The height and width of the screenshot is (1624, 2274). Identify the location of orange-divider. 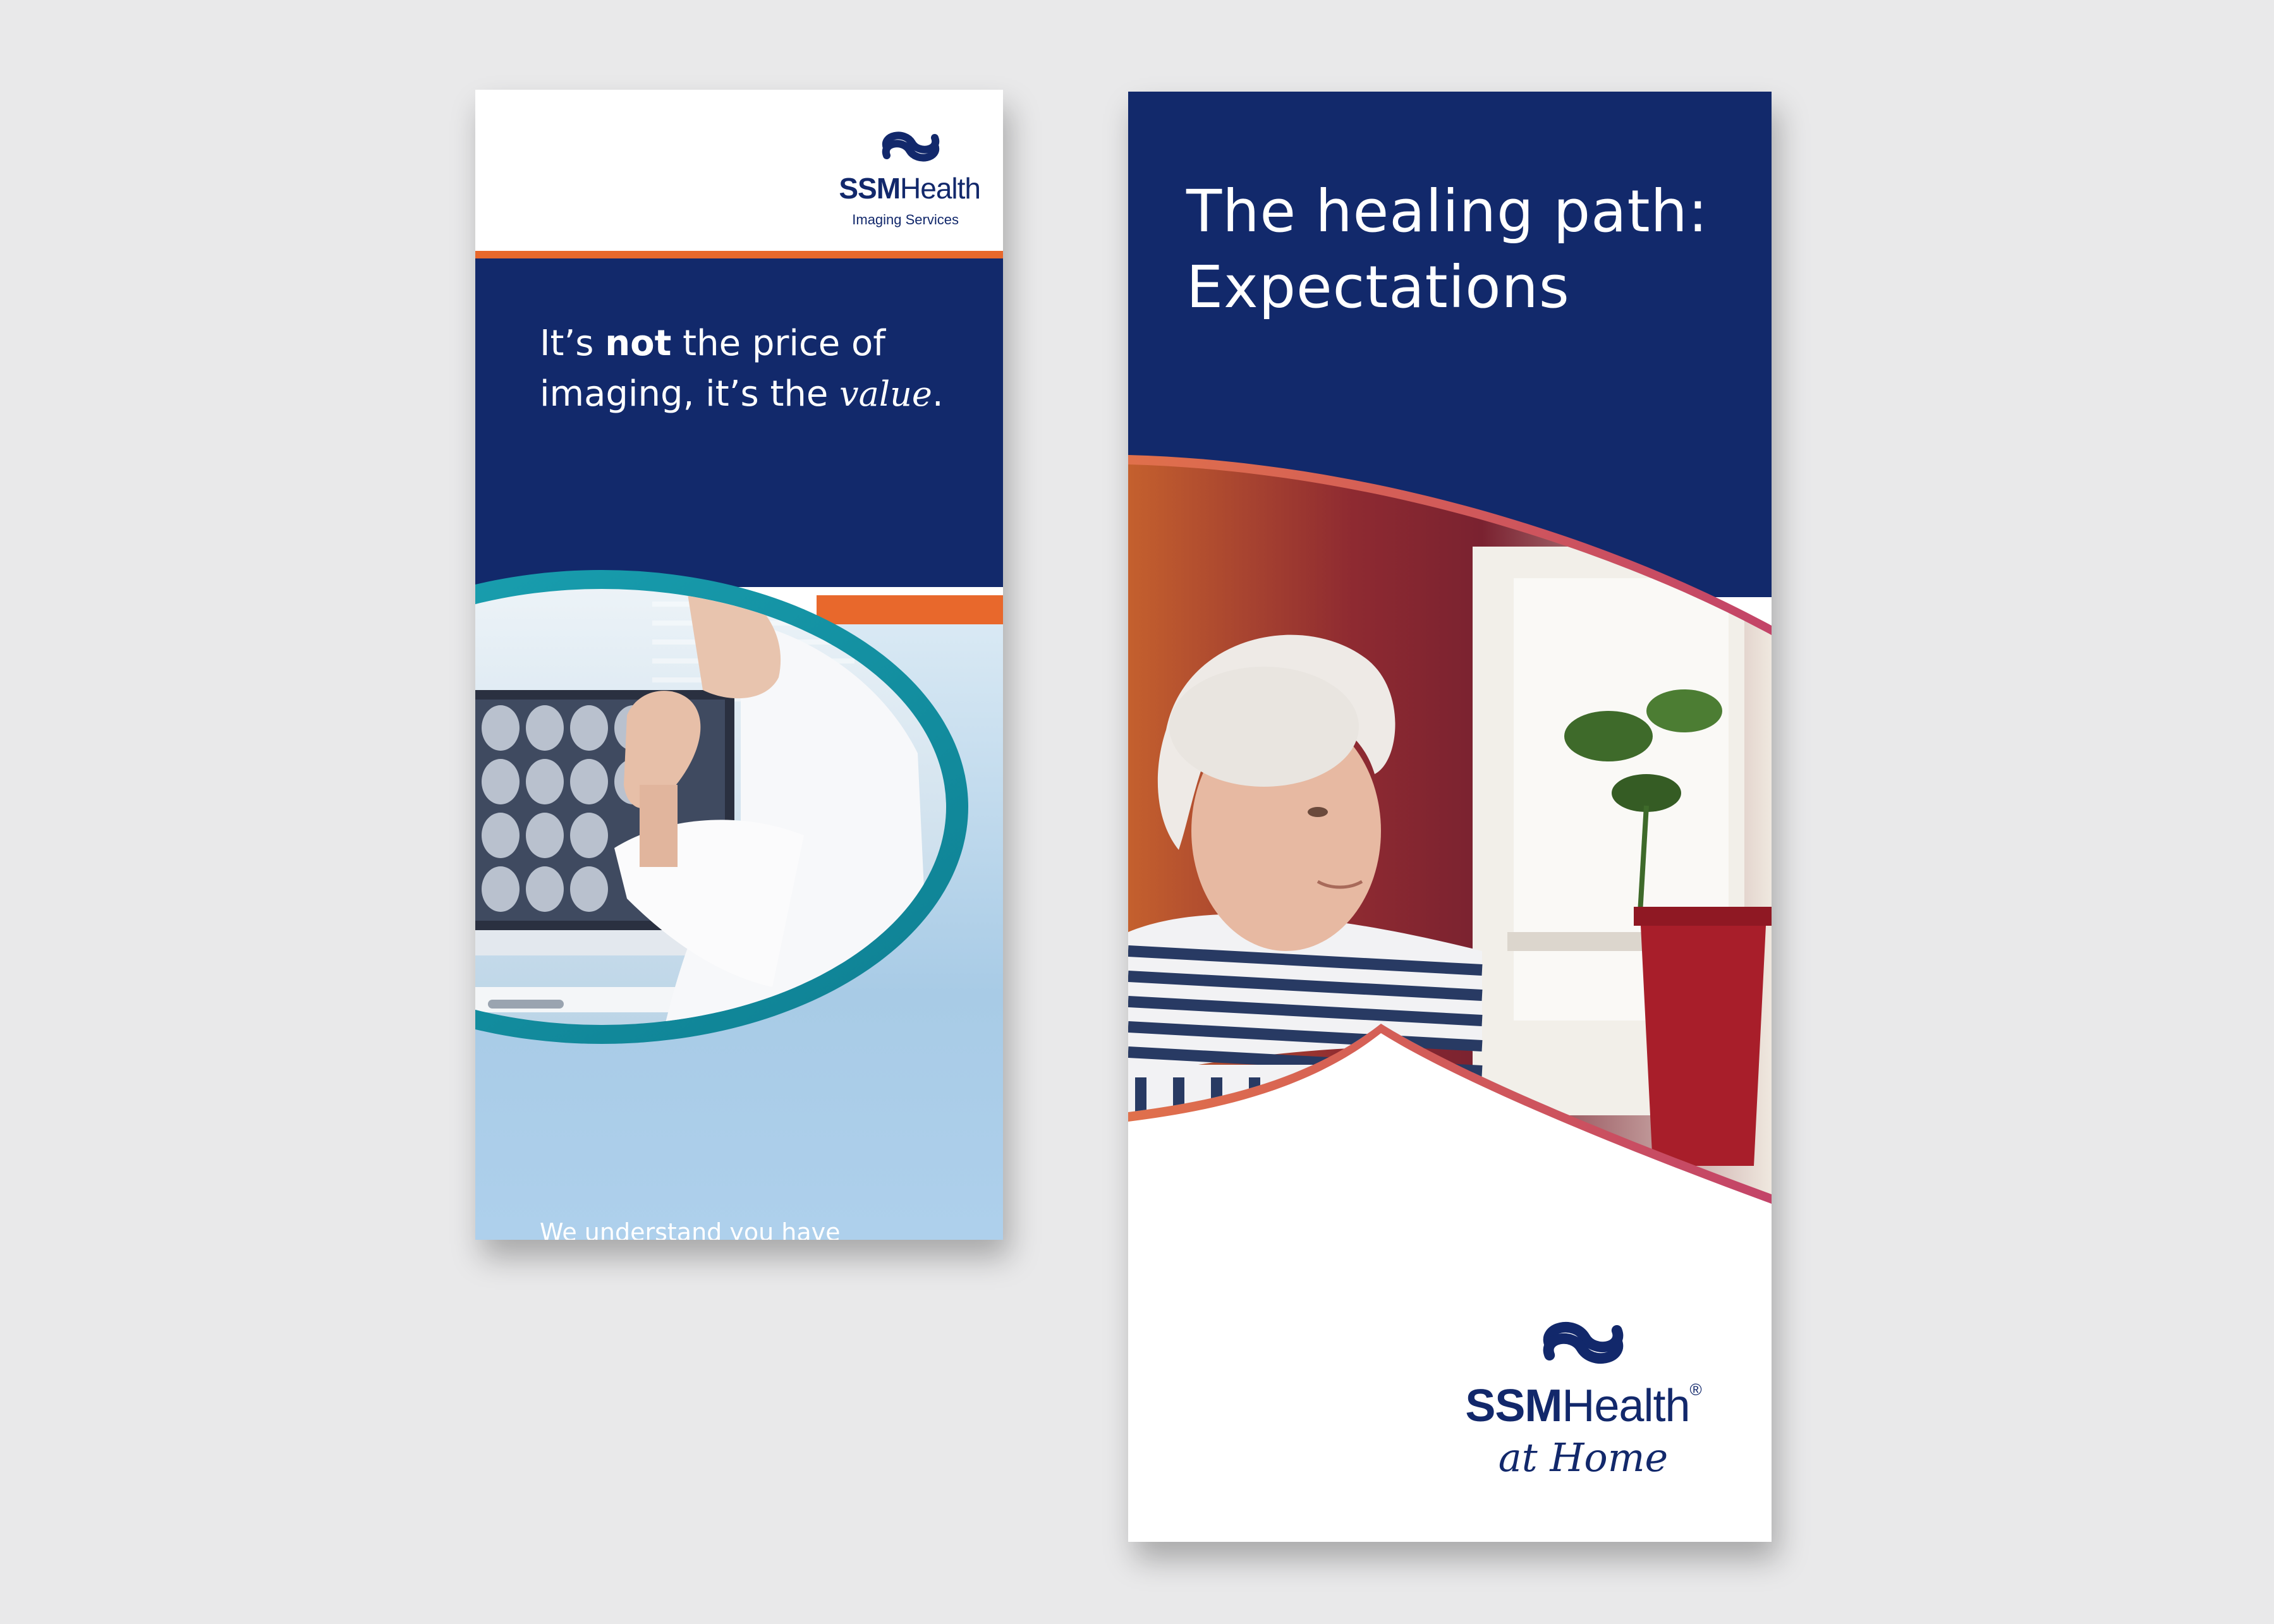
(739, 254).